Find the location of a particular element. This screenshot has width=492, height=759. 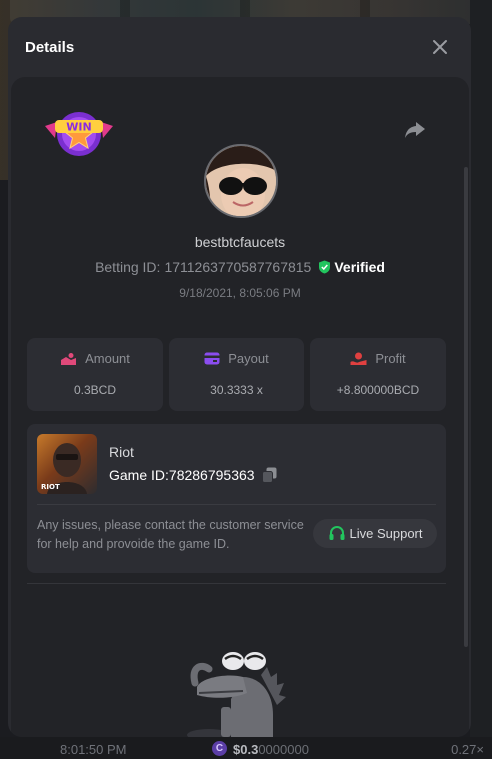

background-bet-amount: $0.30000000 is located at coordinates (271, 749).